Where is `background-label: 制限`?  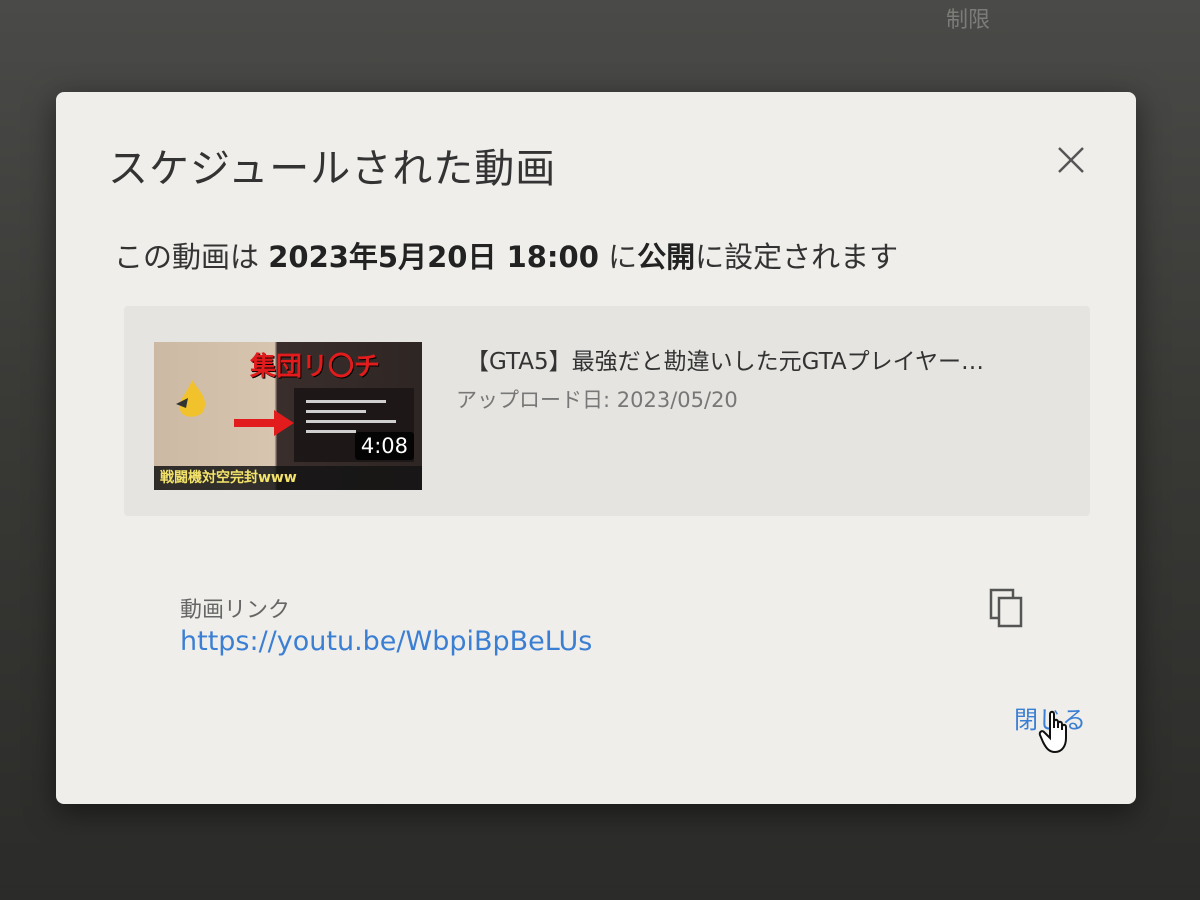
background-label: 制限 is located at coordinates (967, 20).